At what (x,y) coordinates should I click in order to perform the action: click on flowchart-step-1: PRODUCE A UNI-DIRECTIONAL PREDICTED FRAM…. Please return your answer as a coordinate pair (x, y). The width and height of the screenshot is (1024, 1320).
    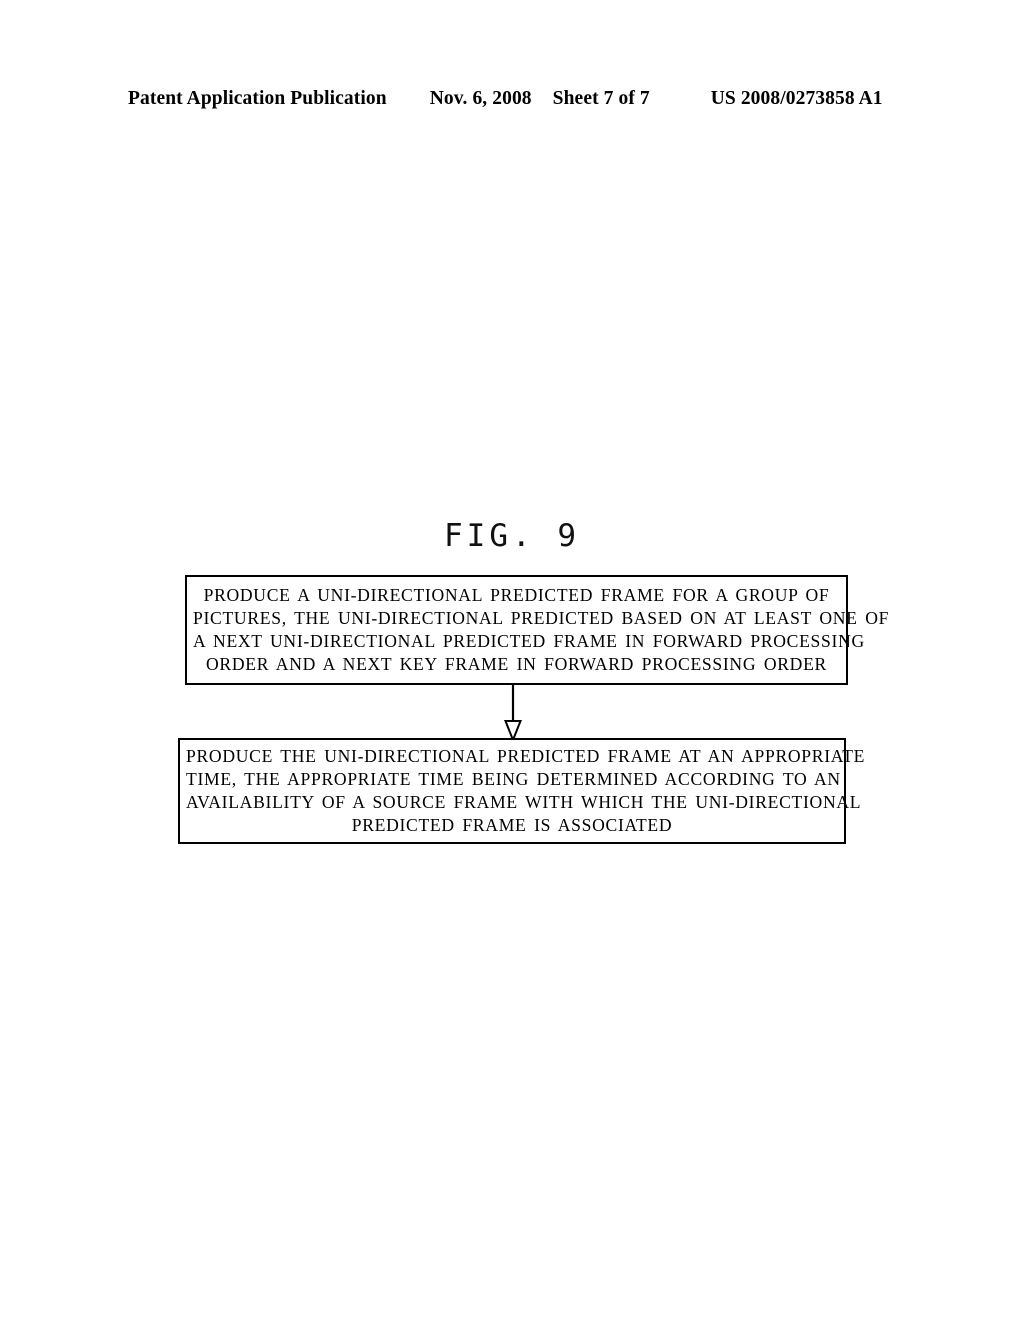
    Looking at the image, I should click on (537, 630).